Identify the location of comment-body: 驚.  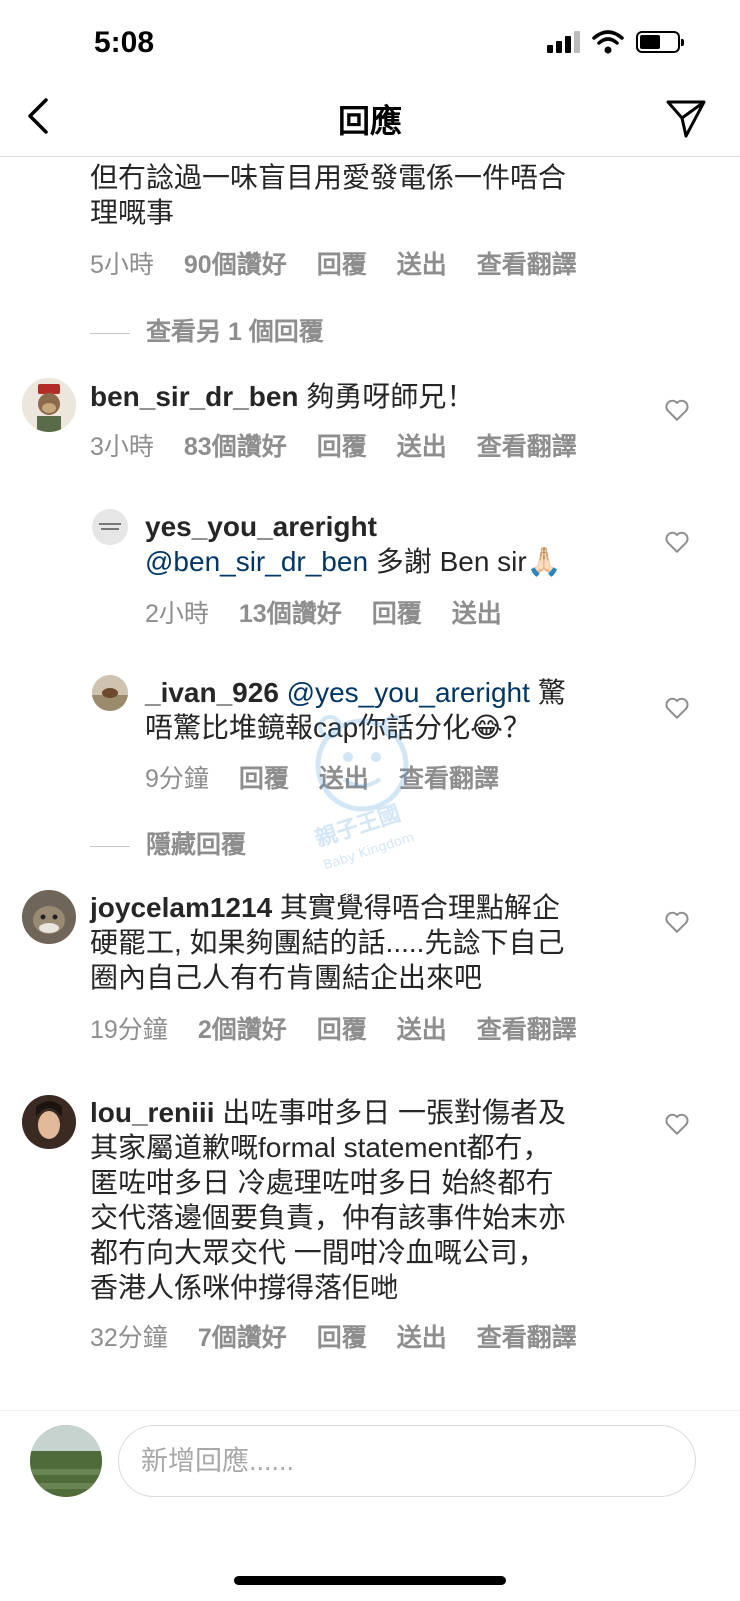
(551, 692).